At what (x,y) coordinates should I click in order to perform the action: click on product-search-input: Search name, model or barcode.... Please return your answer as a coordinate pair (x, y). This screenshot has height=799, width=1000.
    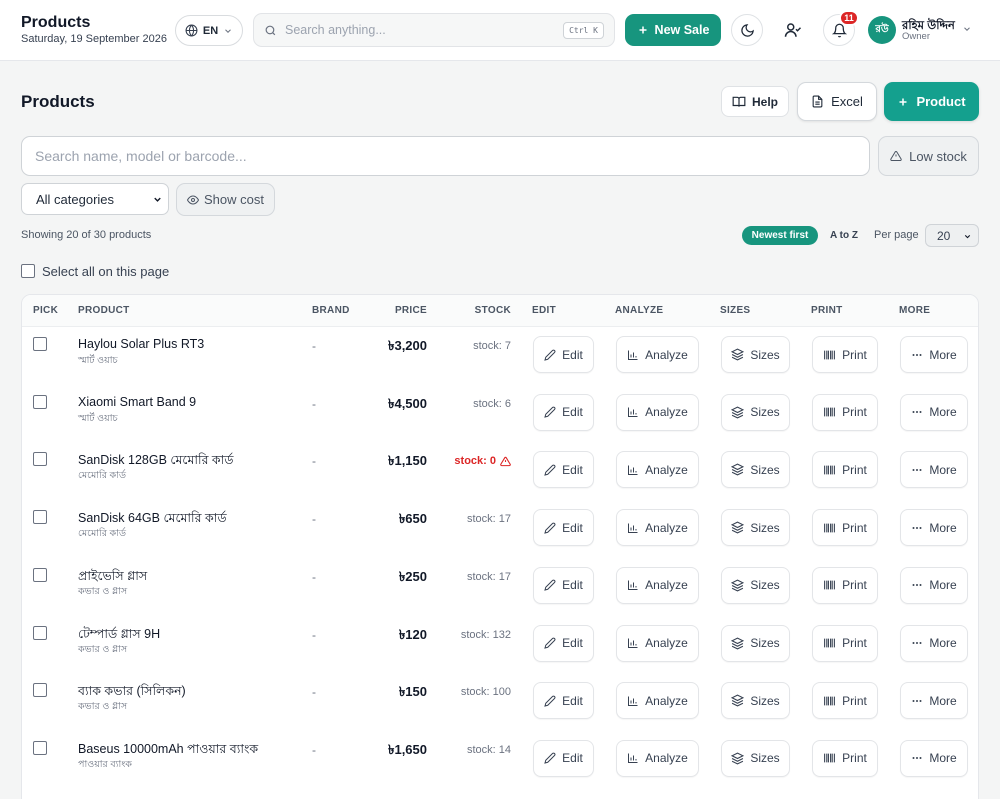
    Looking at the image, I should click on (445, 156).